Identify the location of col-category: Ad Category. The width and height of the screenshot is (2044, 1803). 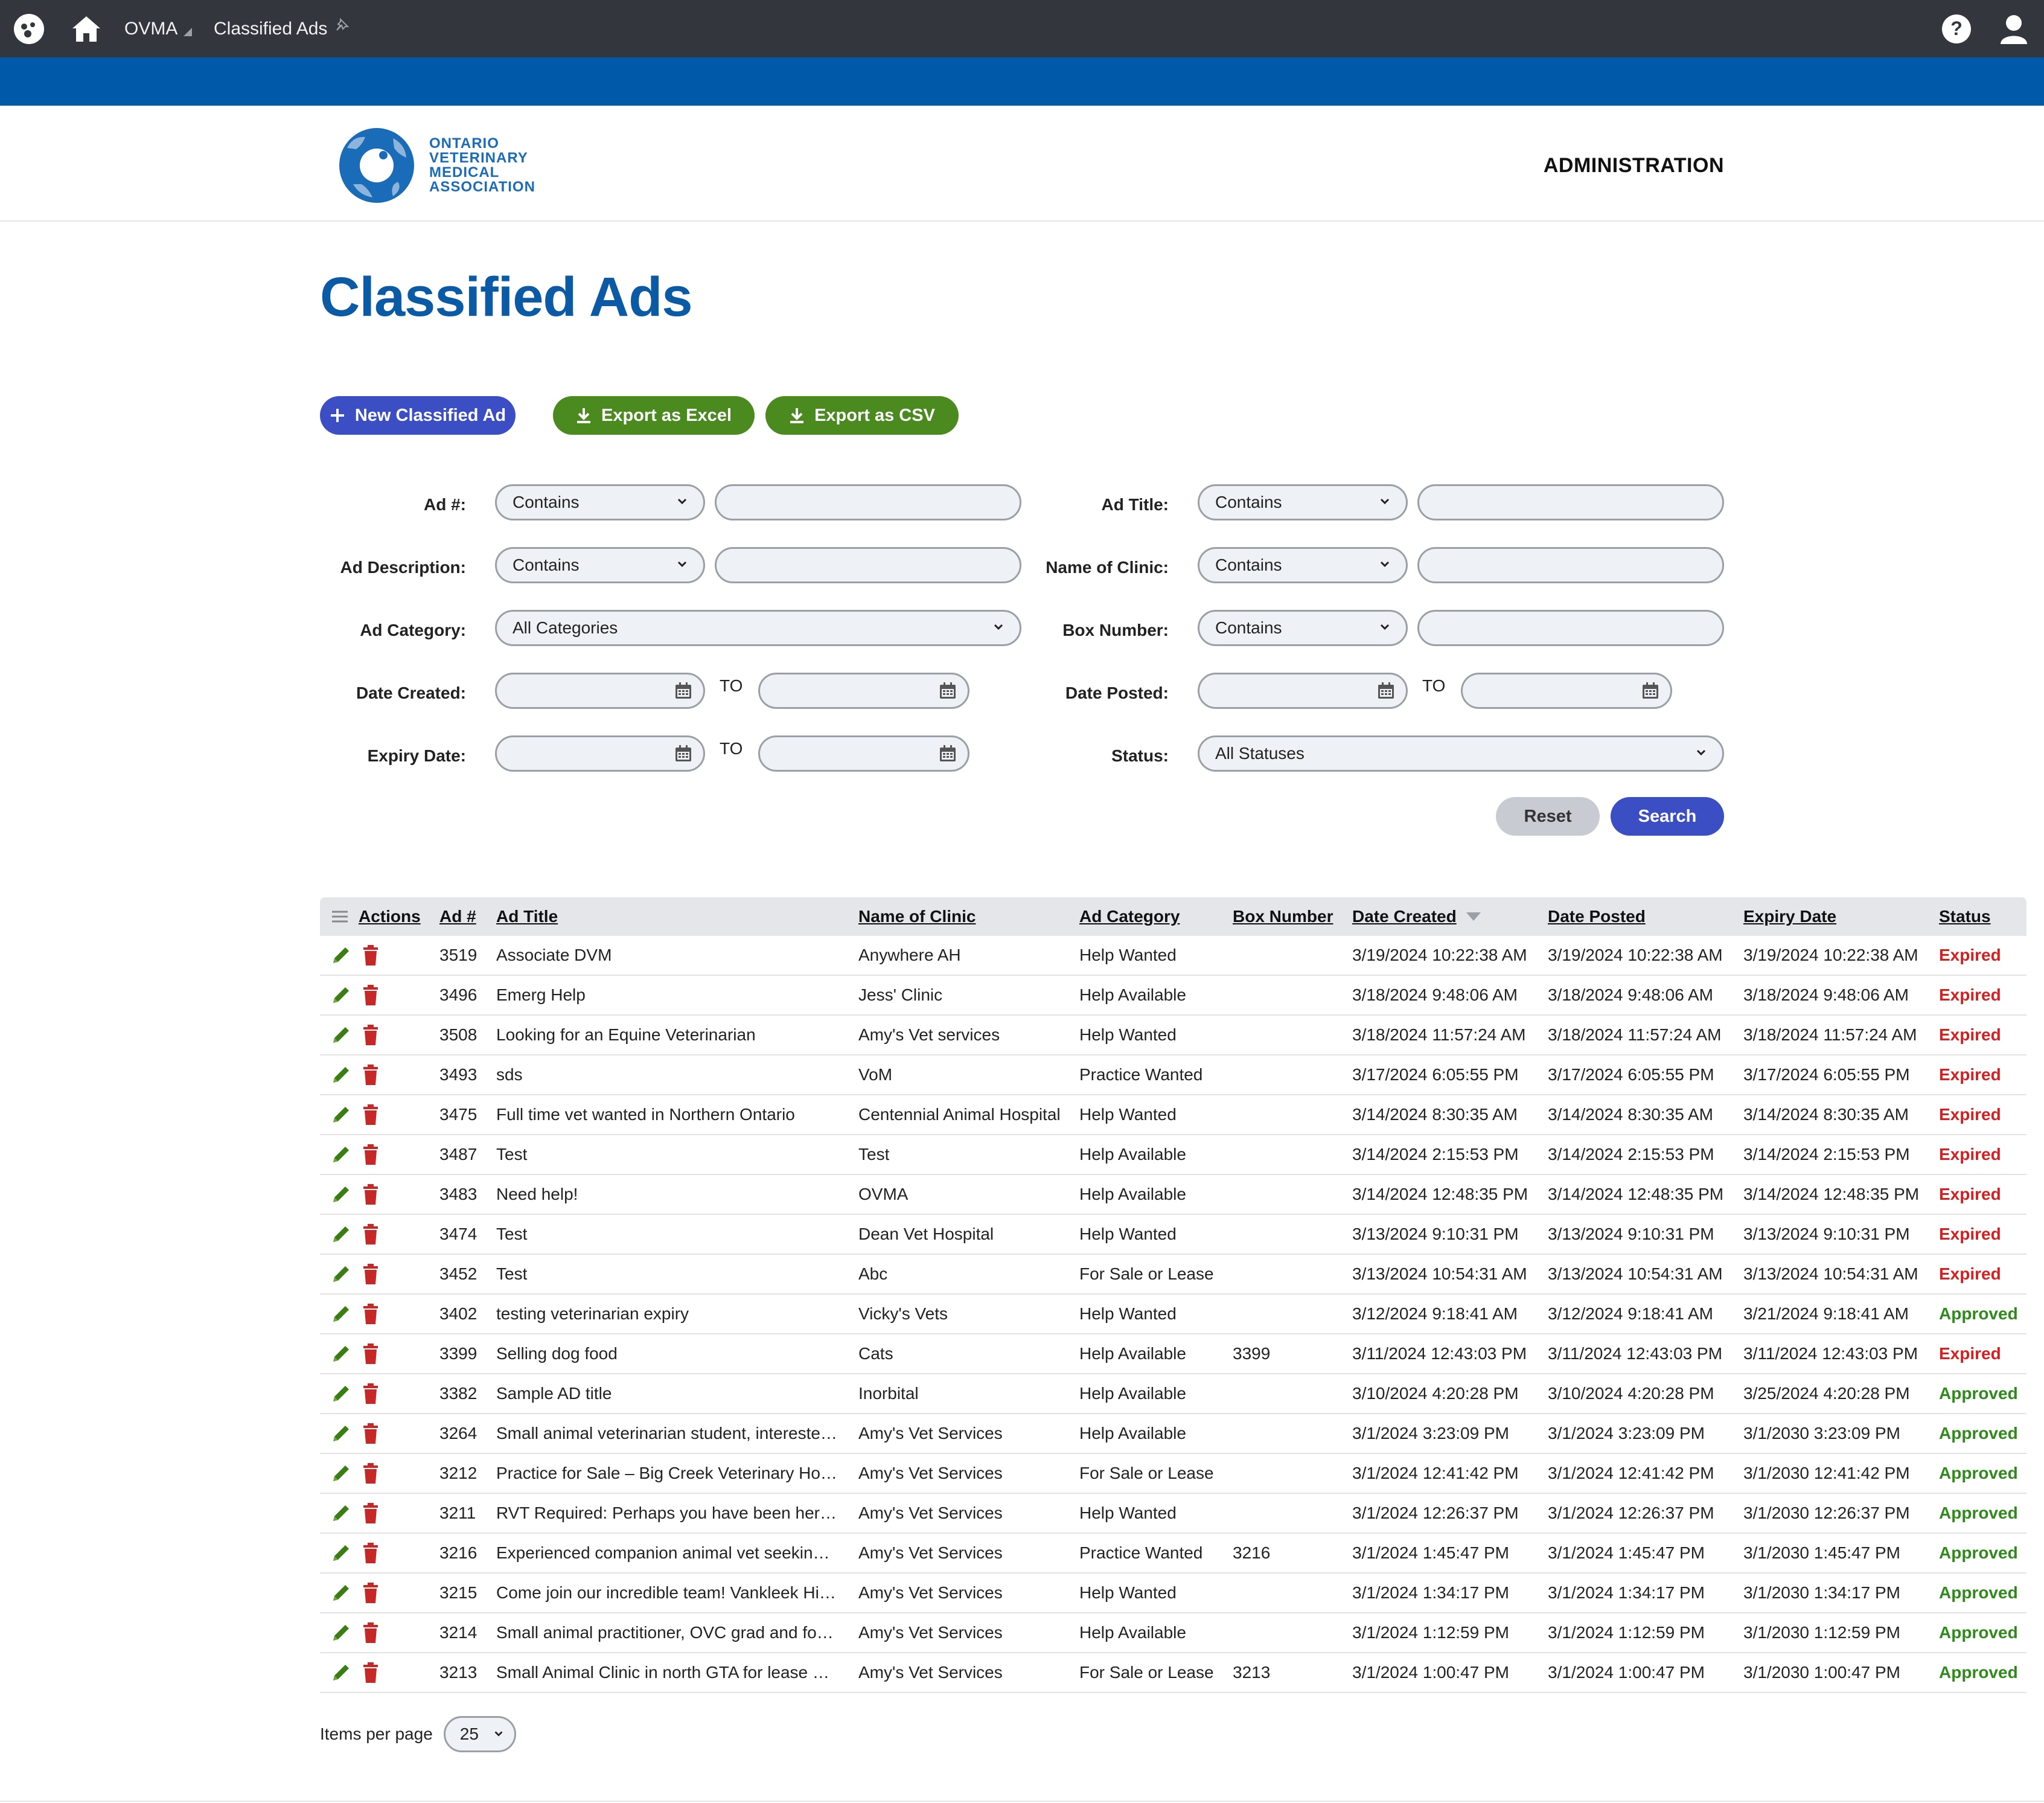
(1129, 916).